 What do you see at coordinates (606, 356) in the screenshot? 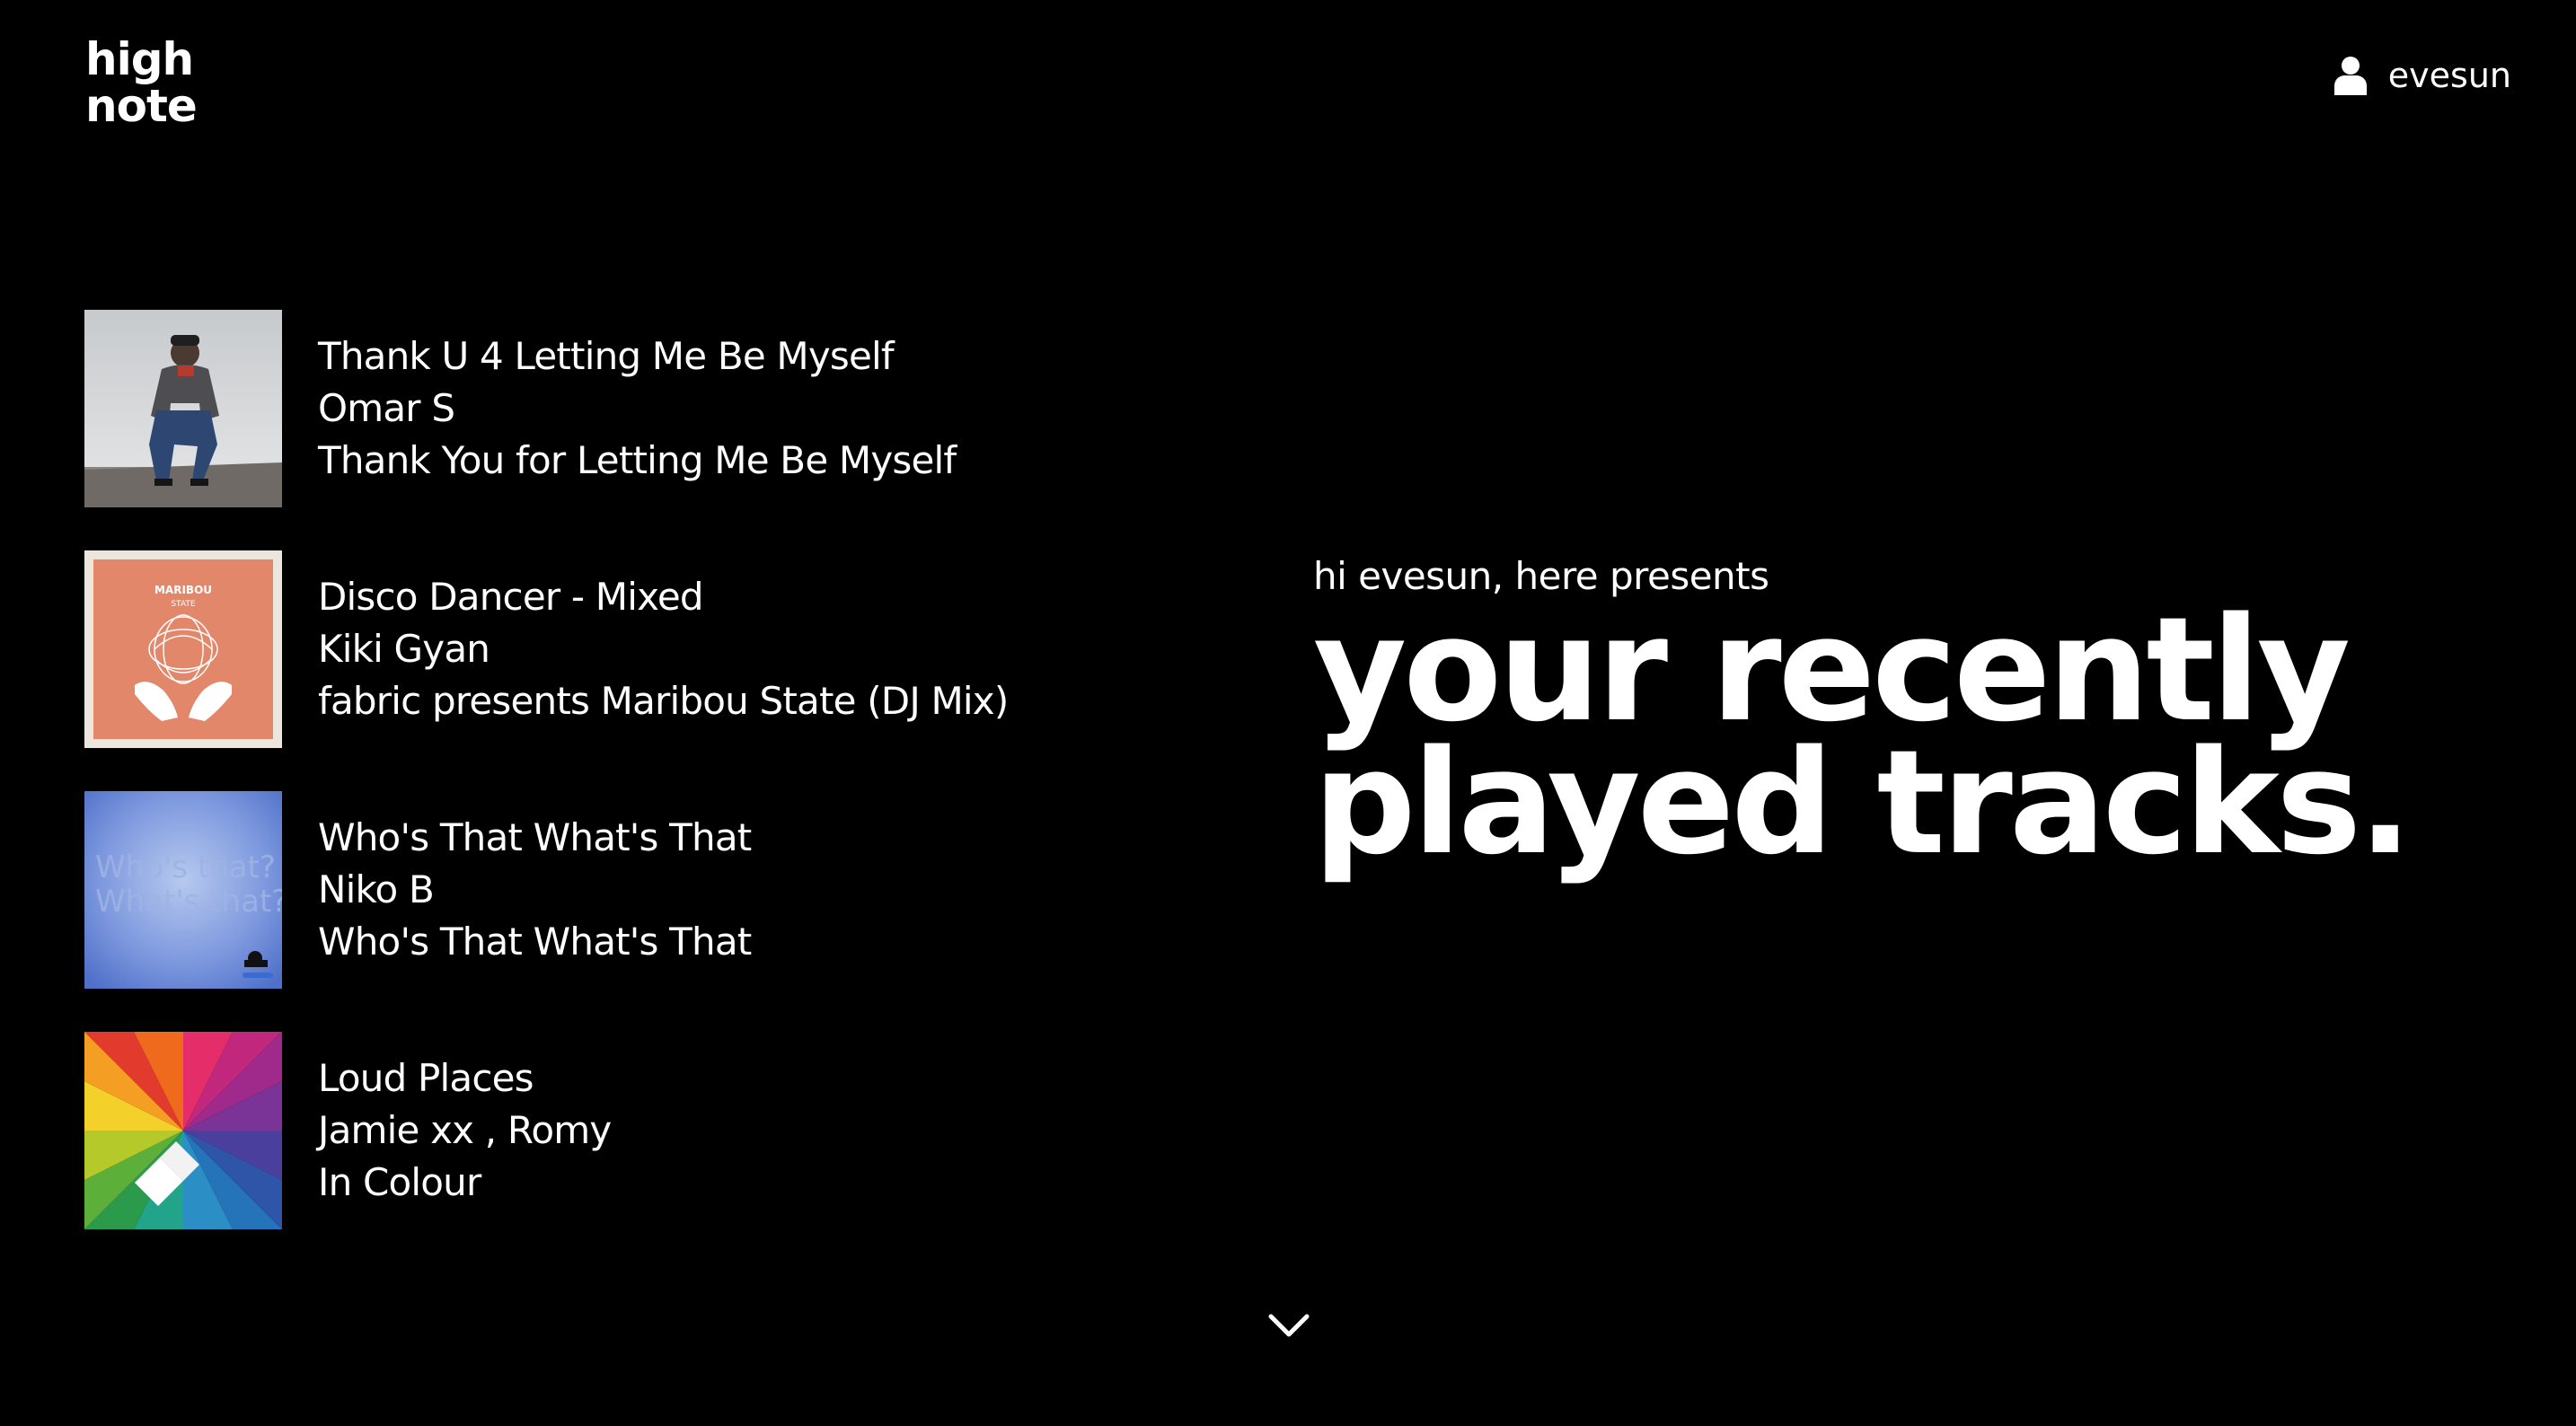
I see `track-title: Thank U 4 Letting Me Be Myself` at bounding box center [606, 356].